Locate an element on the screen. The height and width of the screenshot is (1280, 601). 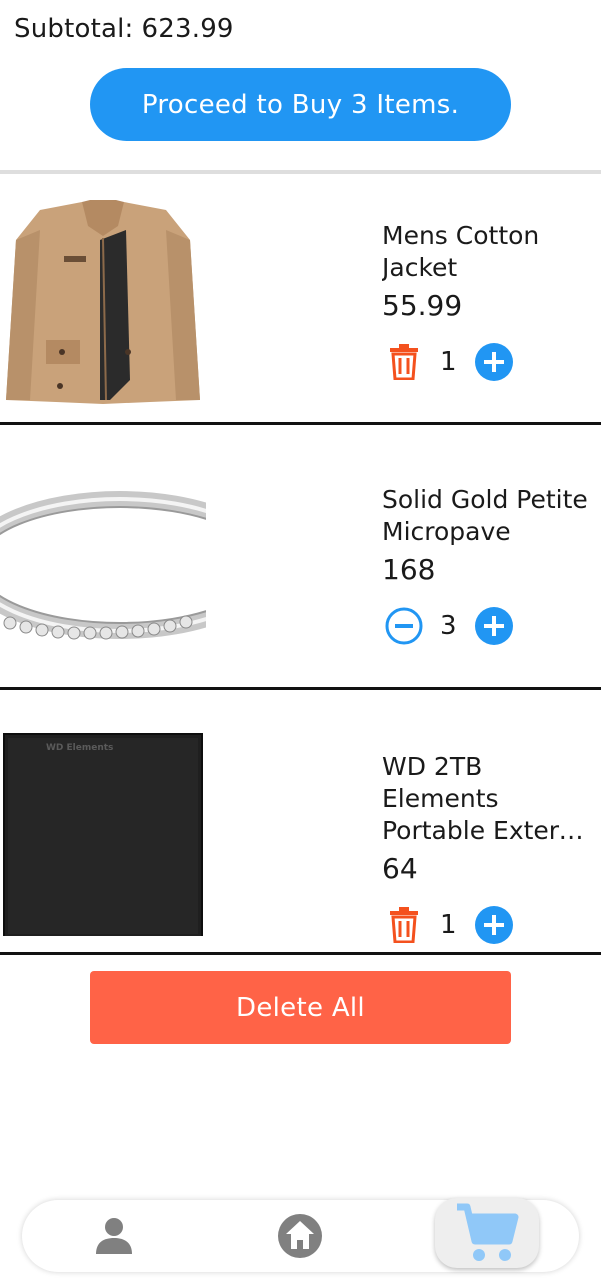
nav-cart is located at coordinates (487, 1233).